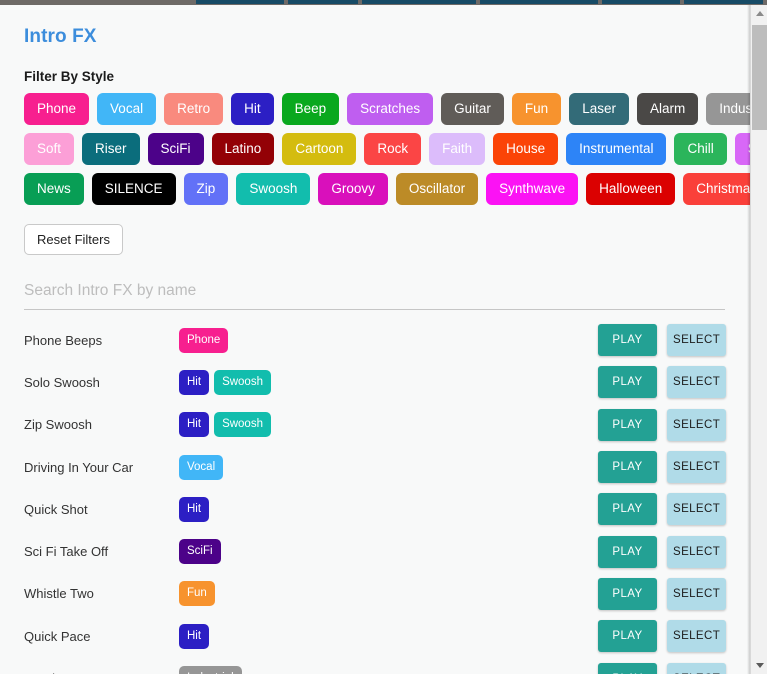  Describe the element at coordinates (69, 76) in the screenshot. I see `filter-by-style-heading: Filter By Style` at that location.